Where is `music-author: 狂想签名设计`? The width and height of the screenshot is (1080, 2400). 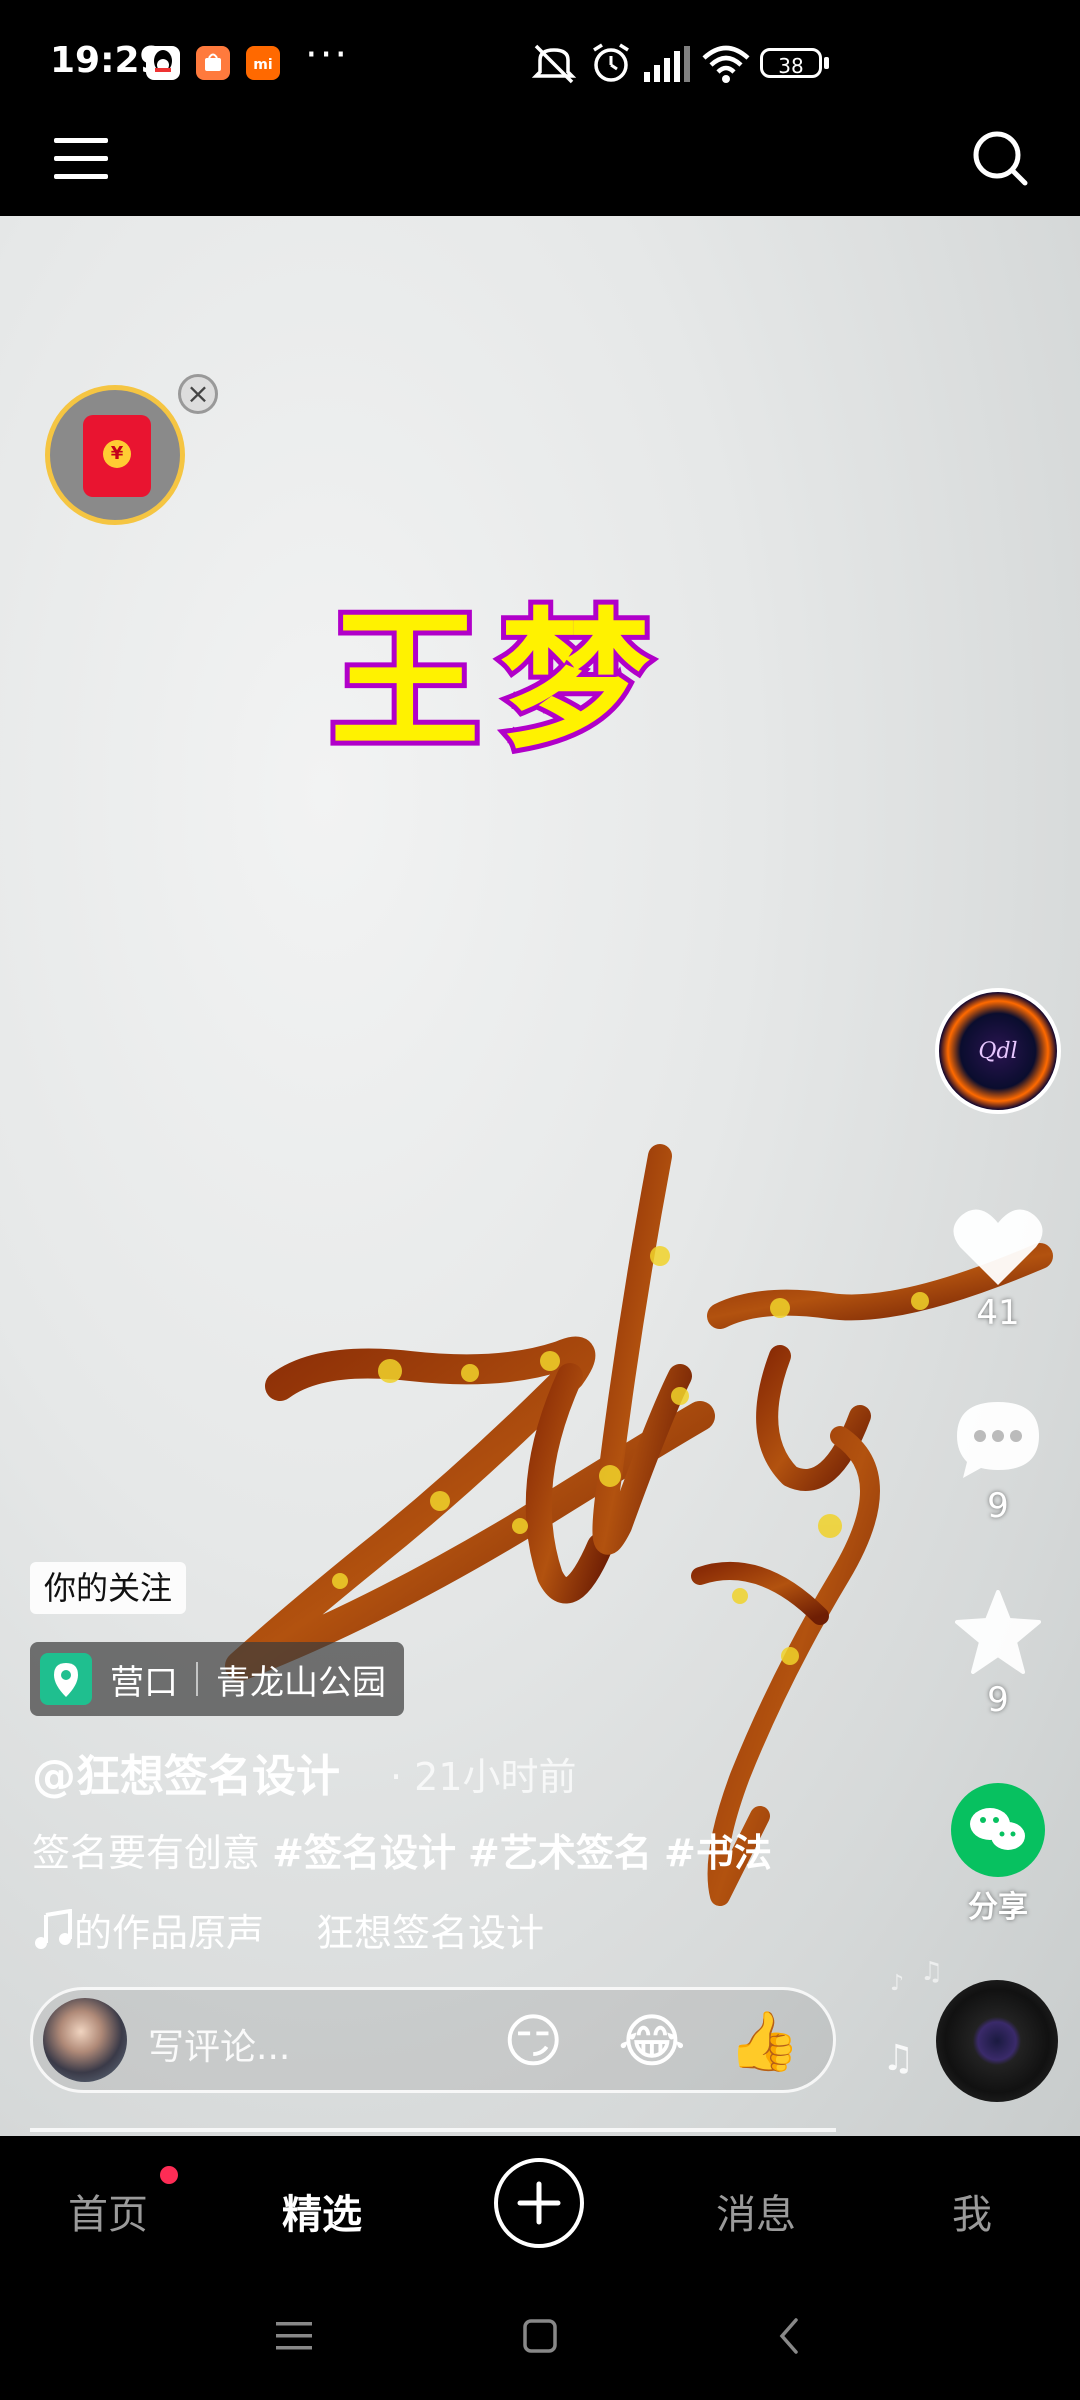
music-author: 狂想签名设计 is located at coordinates (430, 1933).